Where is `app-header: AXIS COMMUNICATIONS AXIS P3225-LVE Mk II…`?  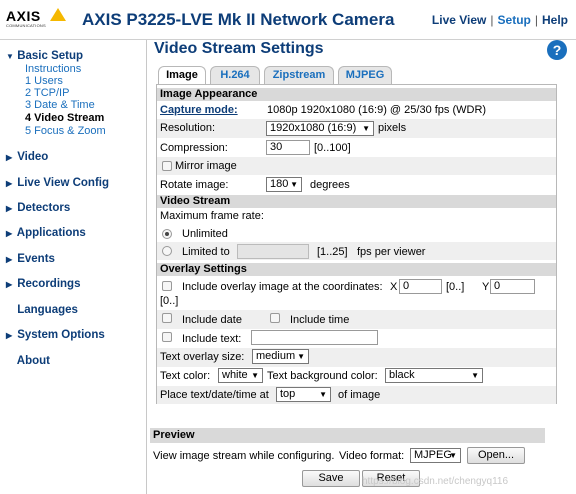 app-header: AXIS COMMUNICATIONS AXIS P3225-LVE Mk II… is located at coordinates (288, 20).